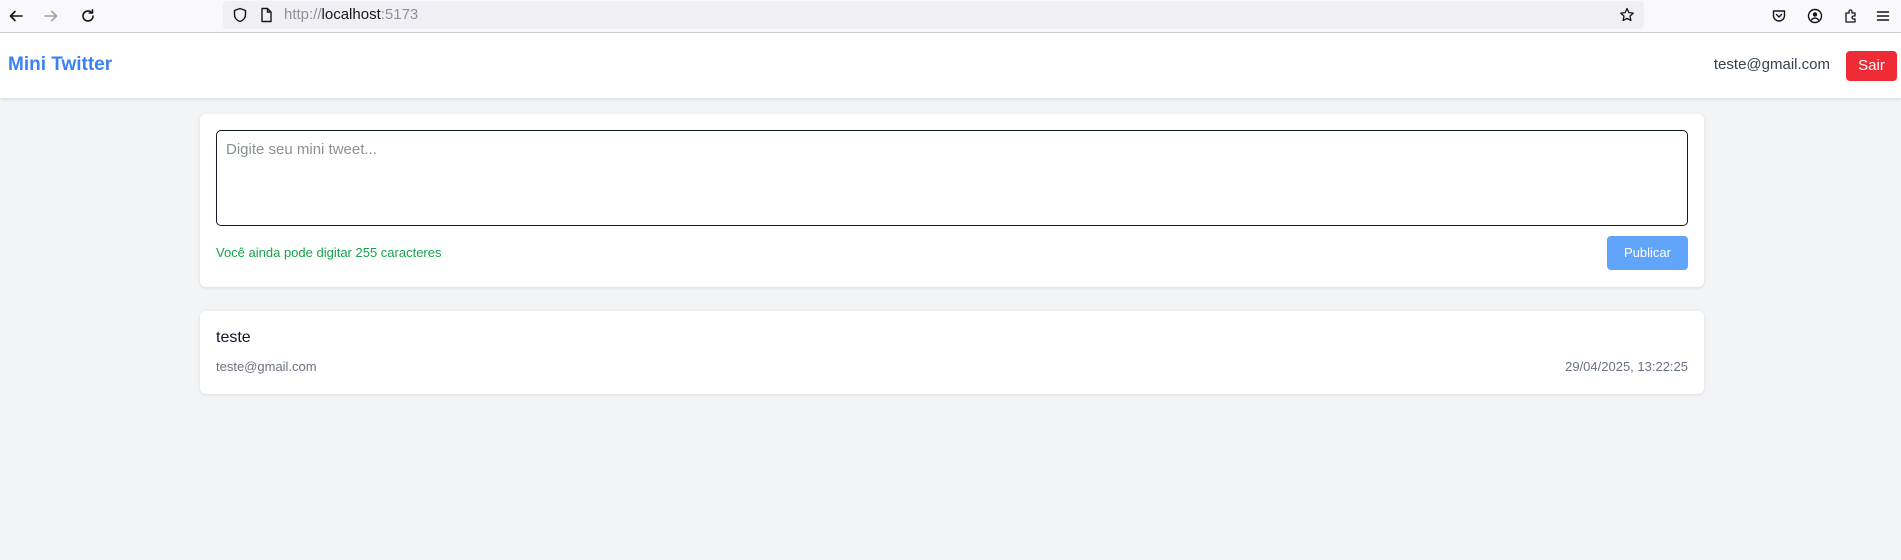 This screenshot has width=1901, height=560. I want to click on char-counter: Você ainda pode digitar 255 caracteres, so click(329, 252).